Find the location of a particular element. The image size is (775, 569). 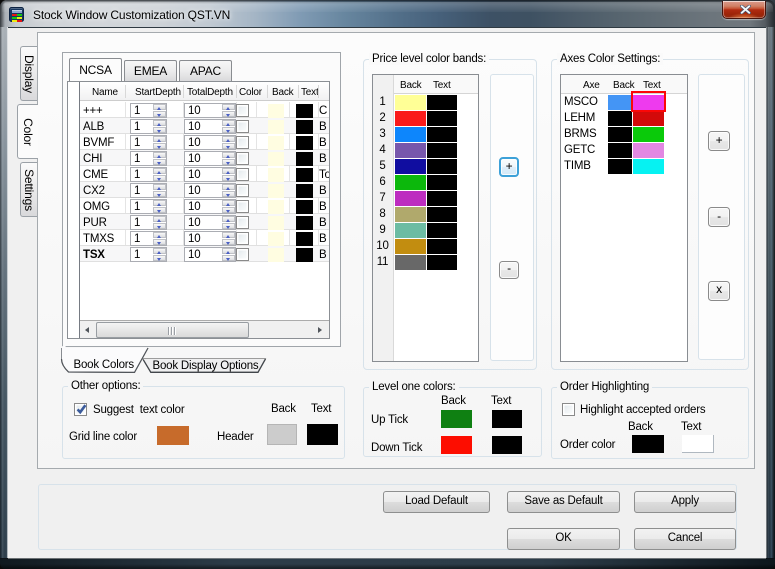

svg-text: Book Colors is located at coordinates (104, 365).